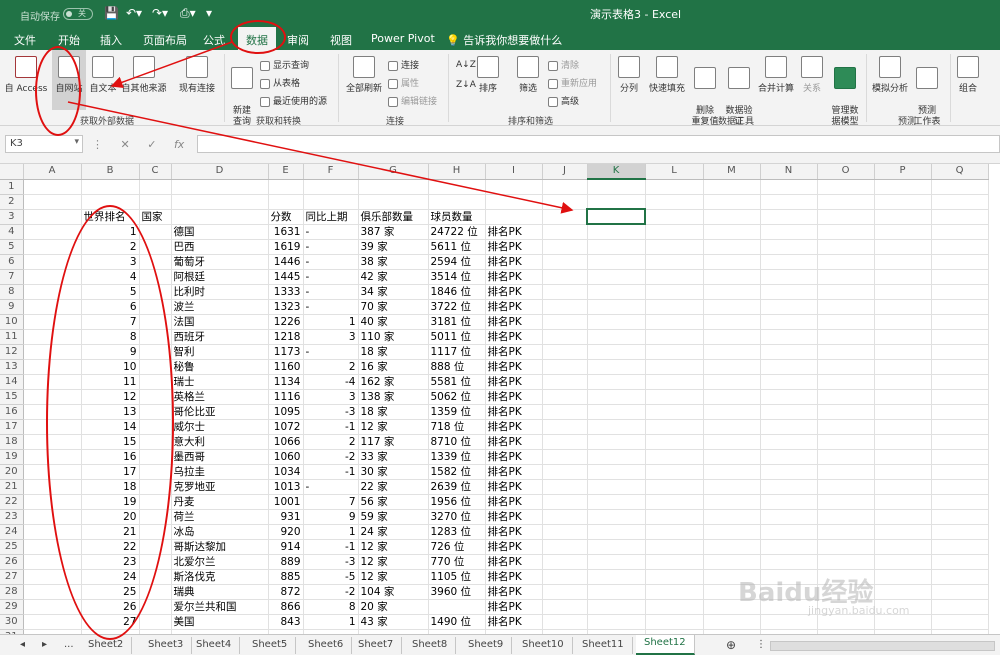 This screenshot has height=655, width=1000. What do you see at coordinates (565, 202) in the screenshot?
I see `cell-j2` at bounding box center [565, 202].